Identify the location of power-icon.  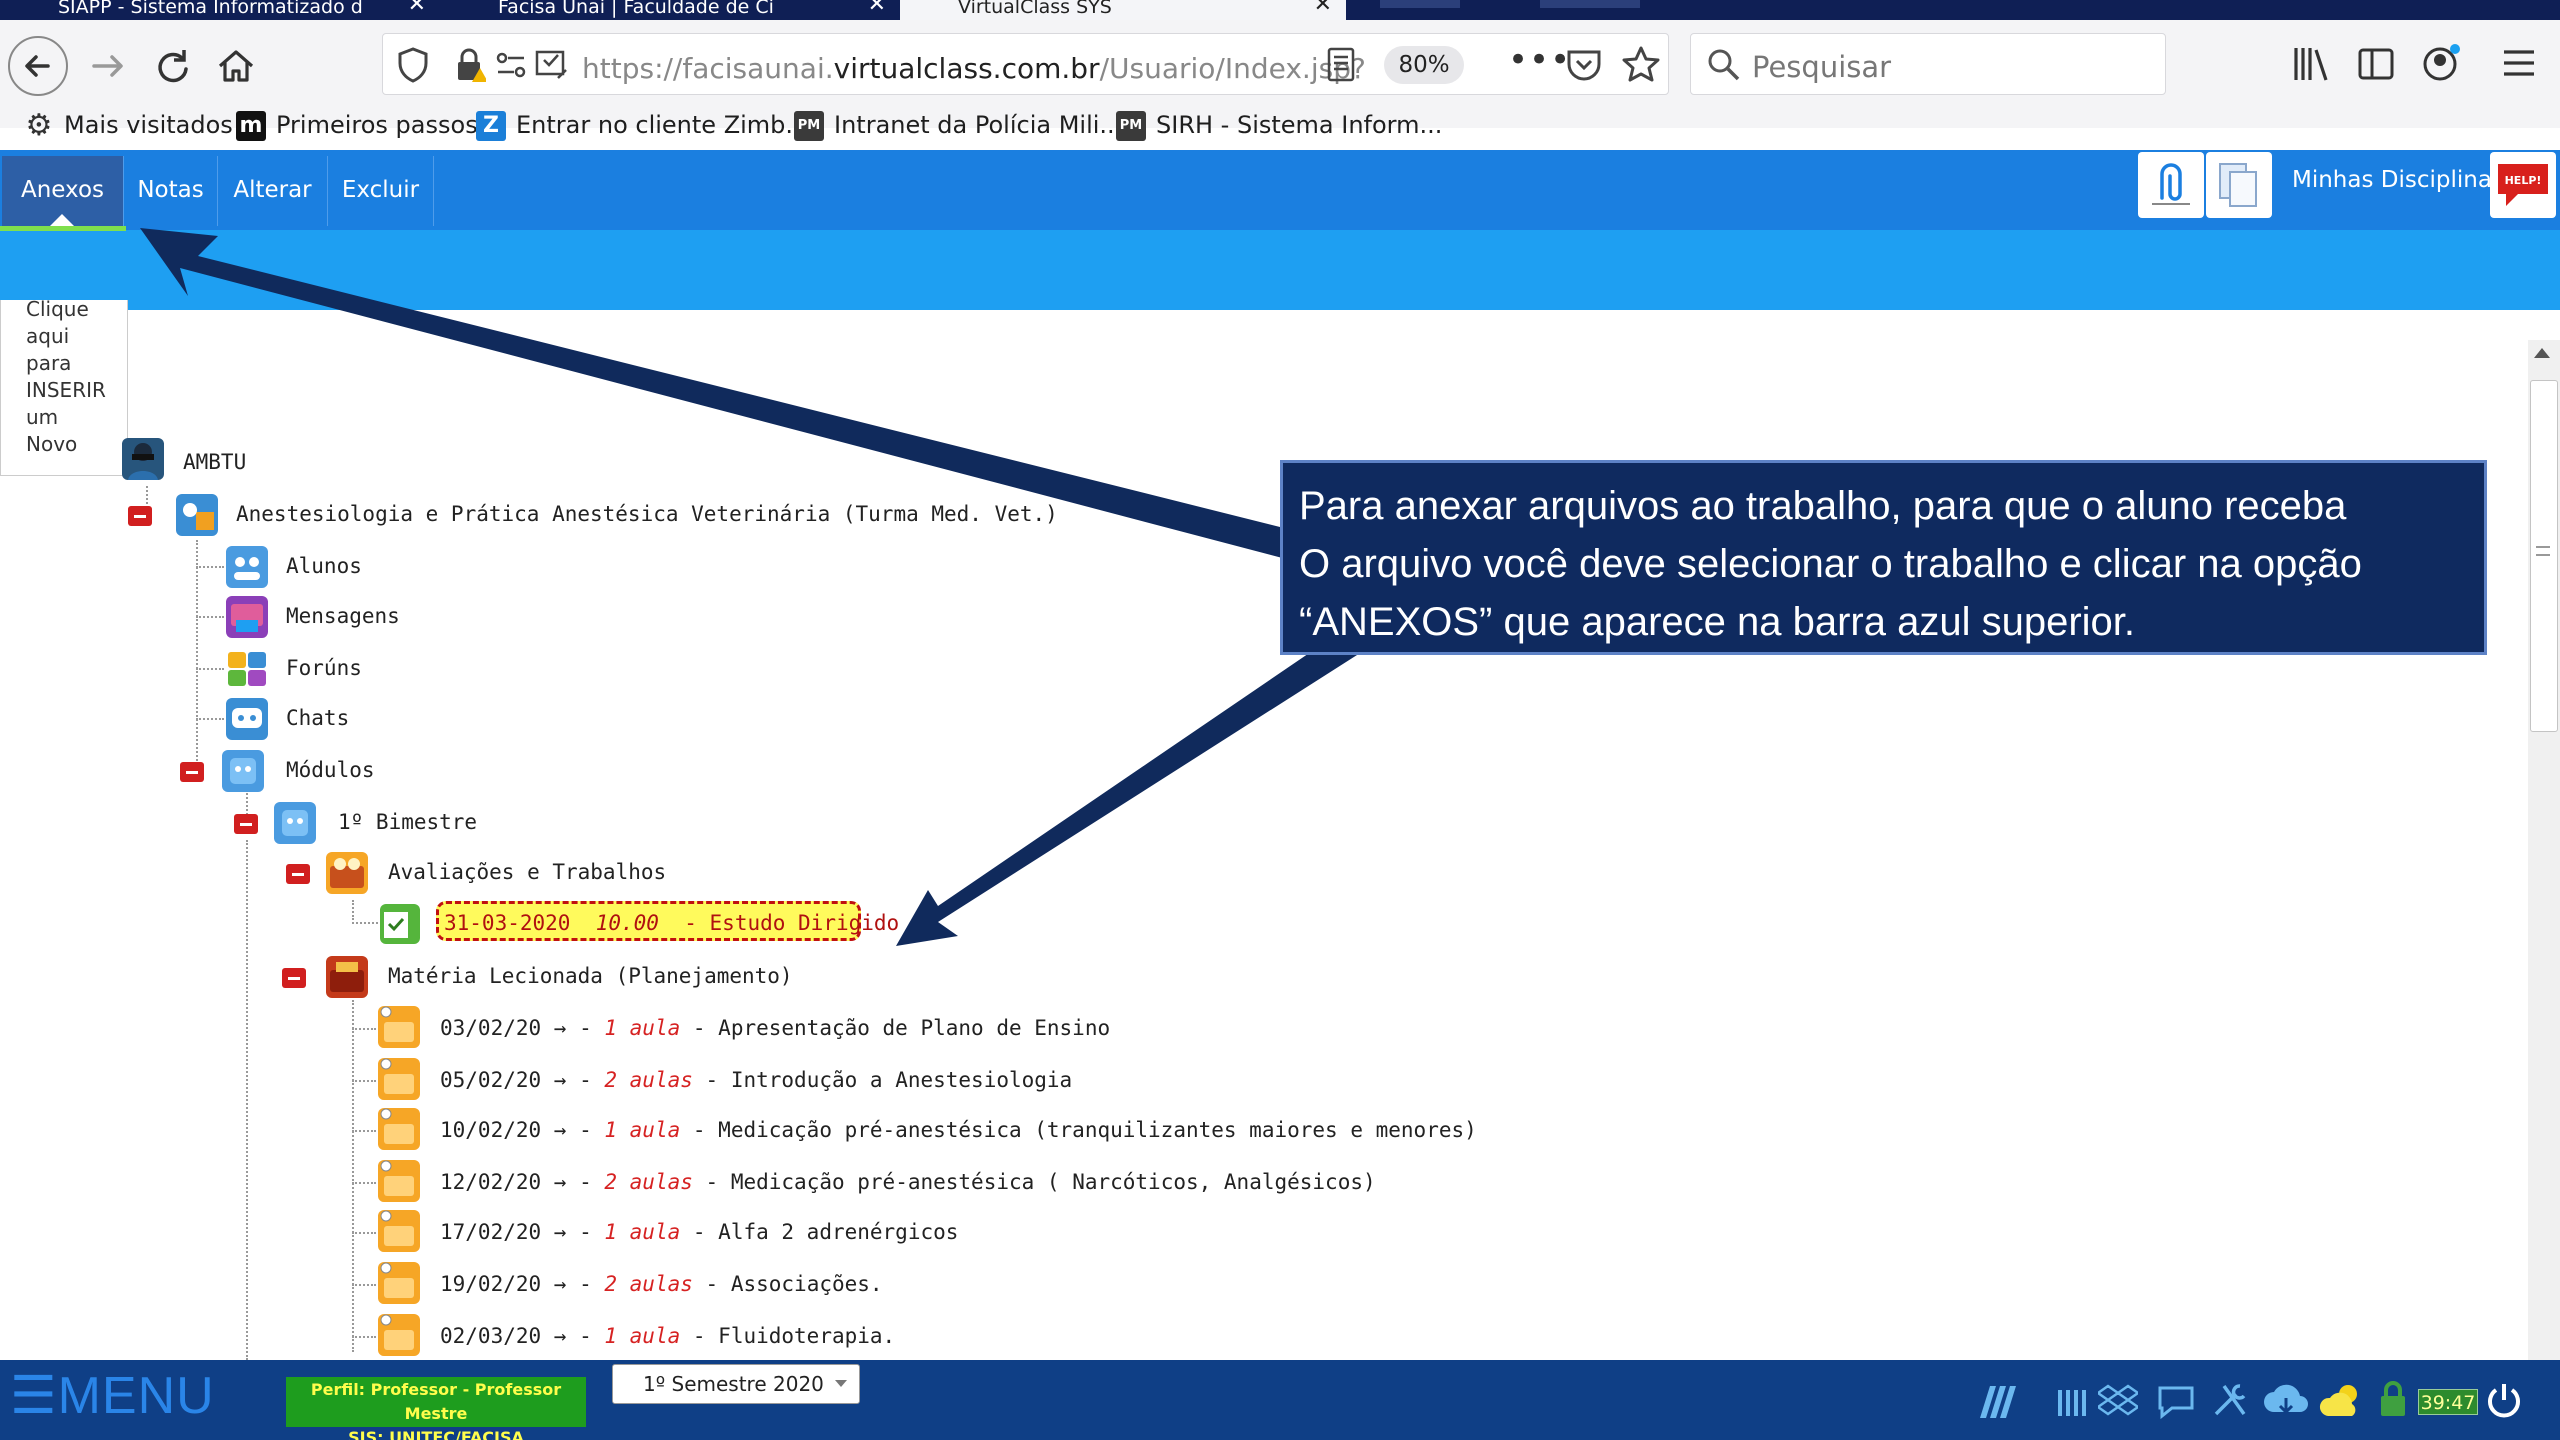
(2504, 1400).